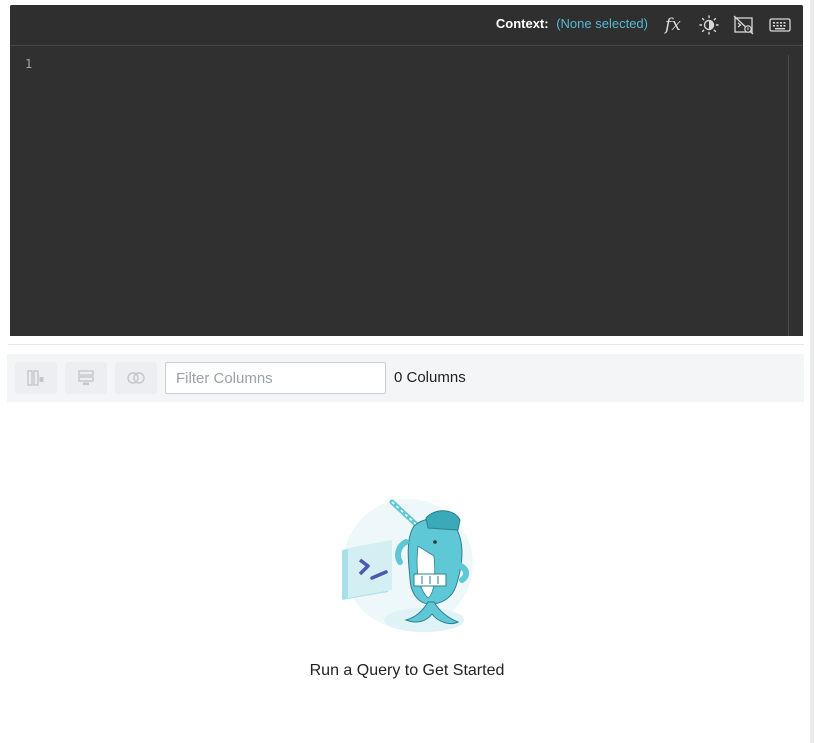  I want to click on compare-button, so click(136, 378).